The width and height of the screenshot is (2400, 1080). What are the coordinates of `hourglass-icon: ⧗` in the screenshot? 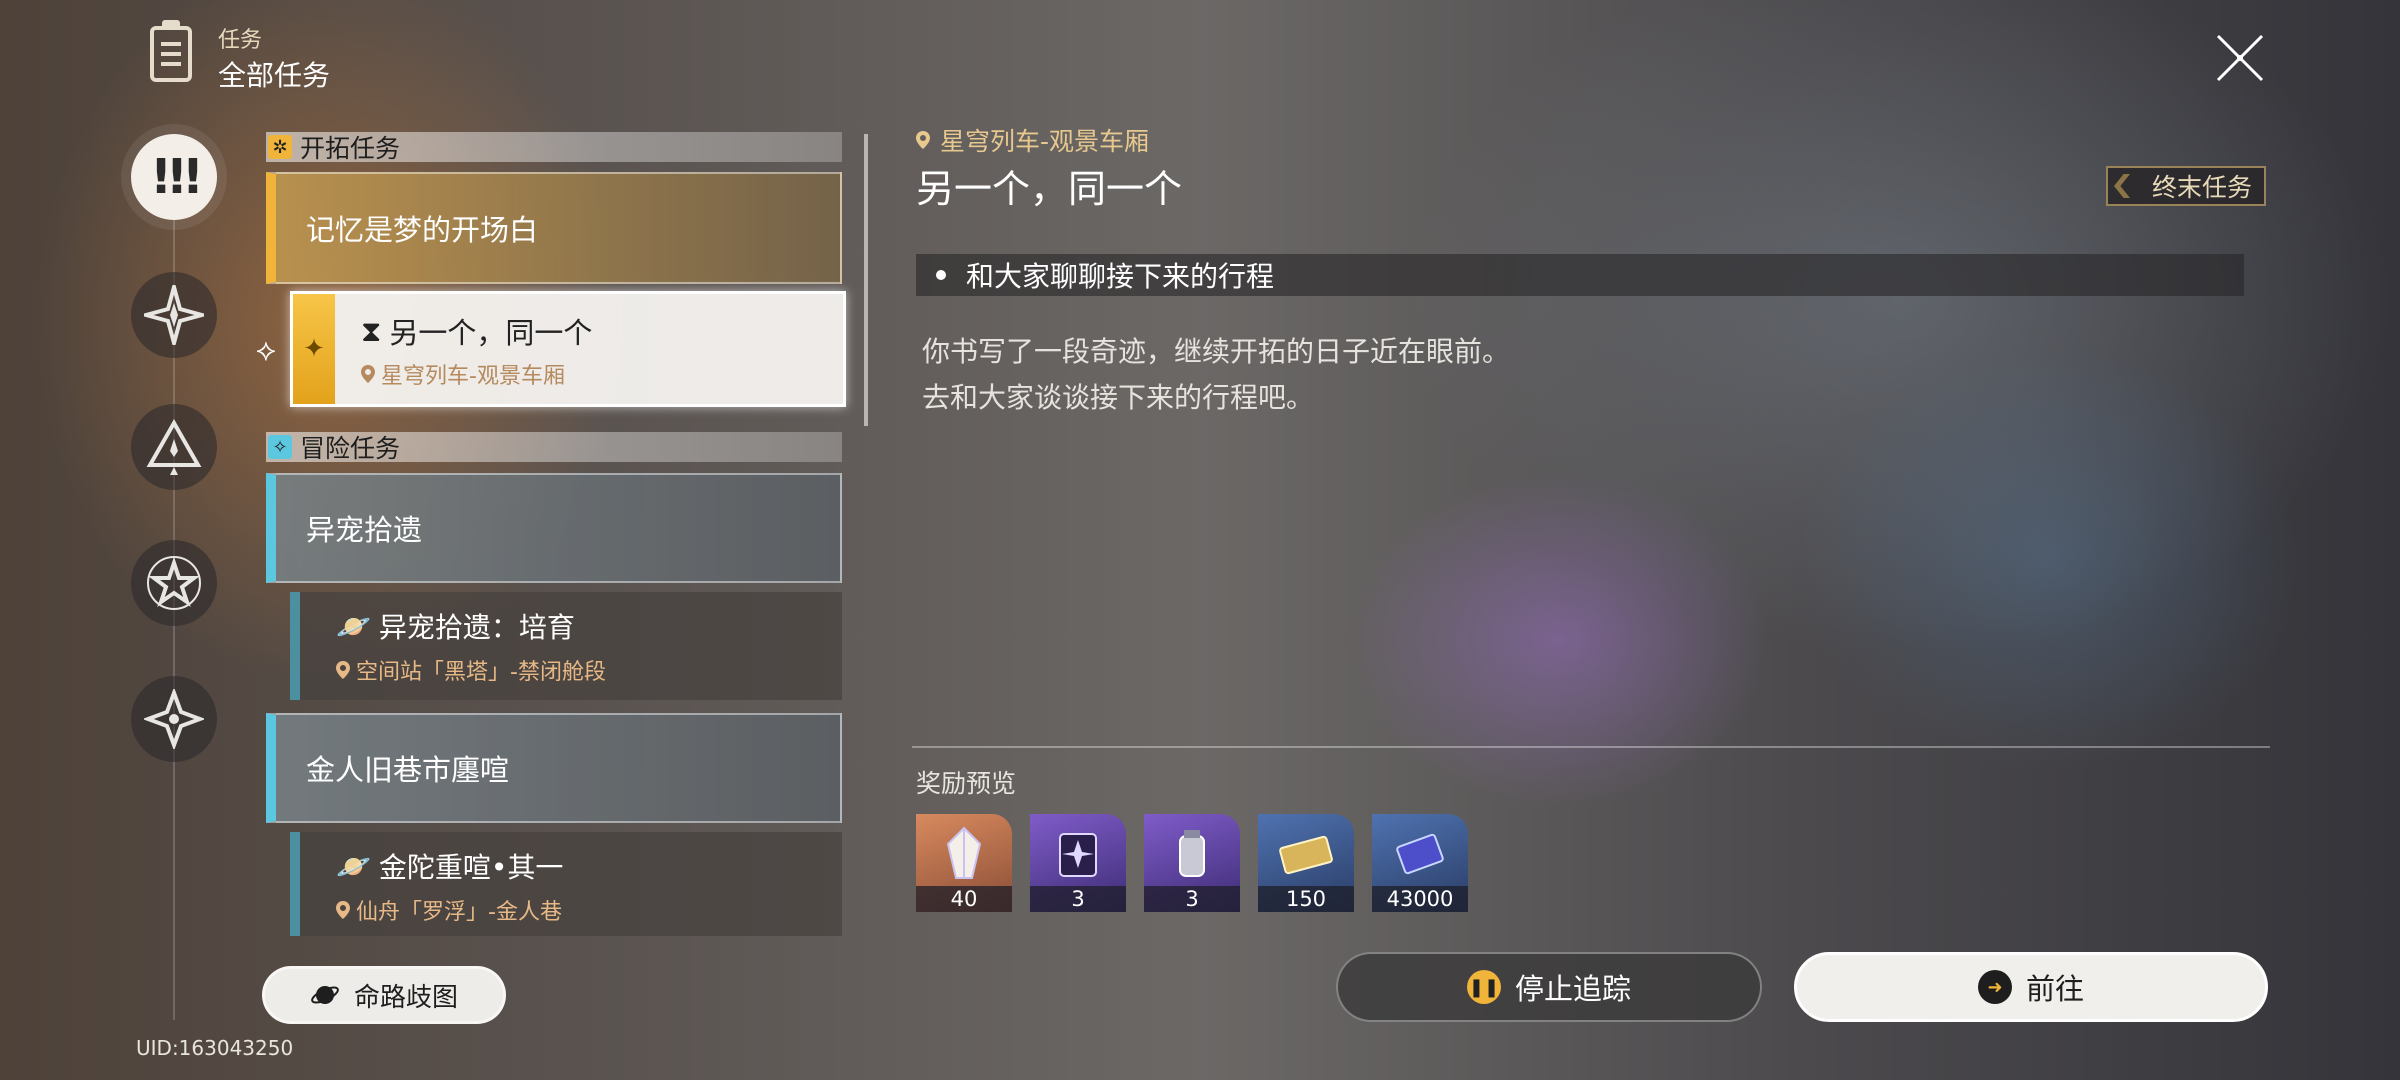 It's located at (371, 330).